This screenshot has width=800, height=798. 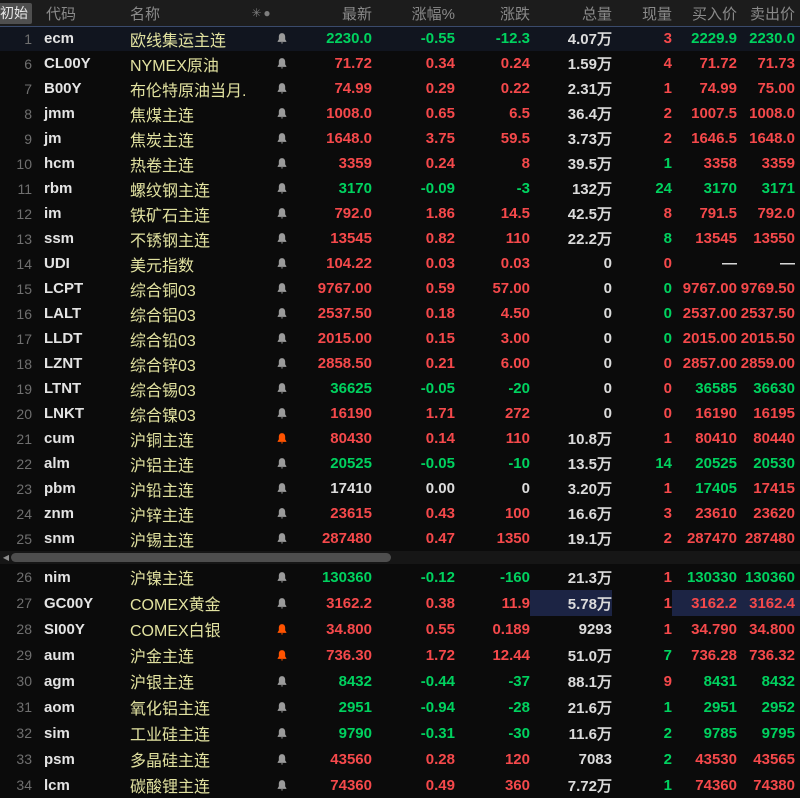 What do you see at coordinates (261, 13) in the screenshot?
I see `display-mode-icon: ✳●` at bounding box center [261, 13].